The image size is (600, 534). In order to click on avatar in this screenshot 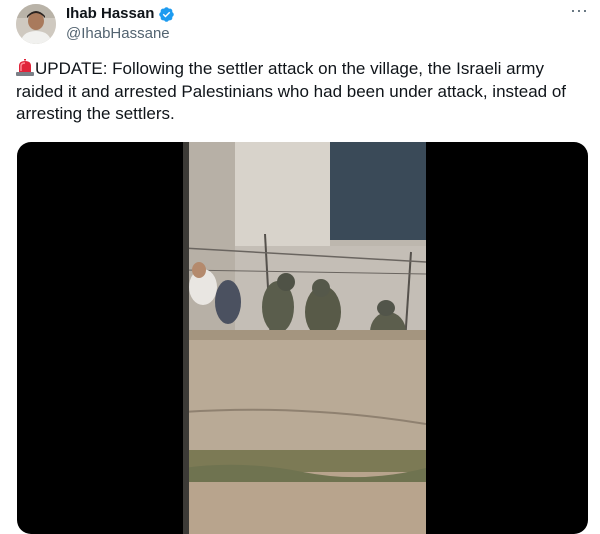, I will do `click(36, 24)`.